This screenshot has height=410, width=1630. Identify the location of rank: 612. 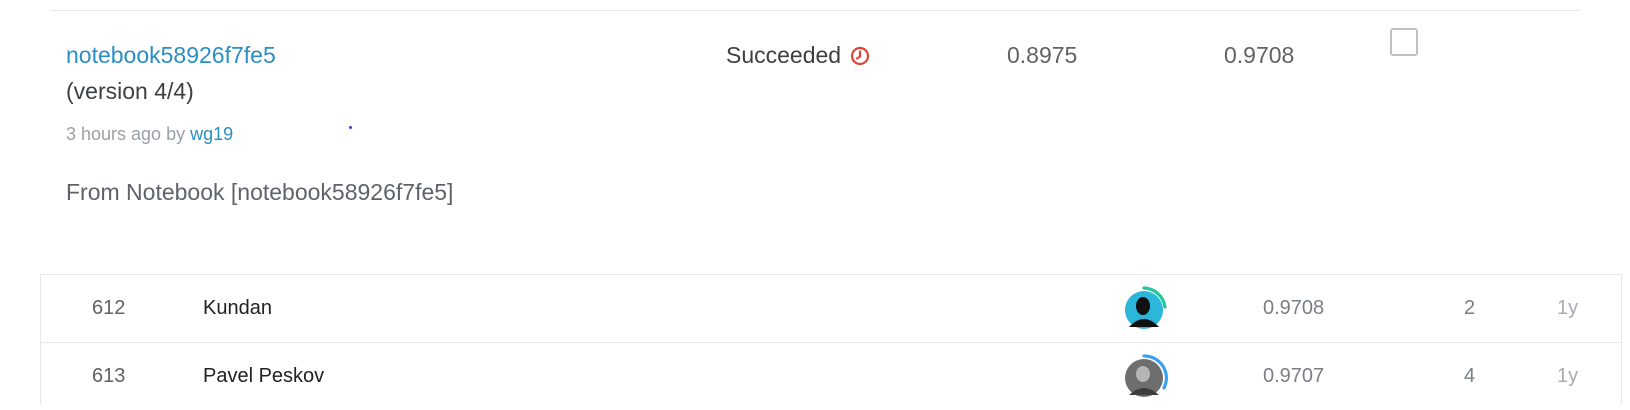
(109, 308).